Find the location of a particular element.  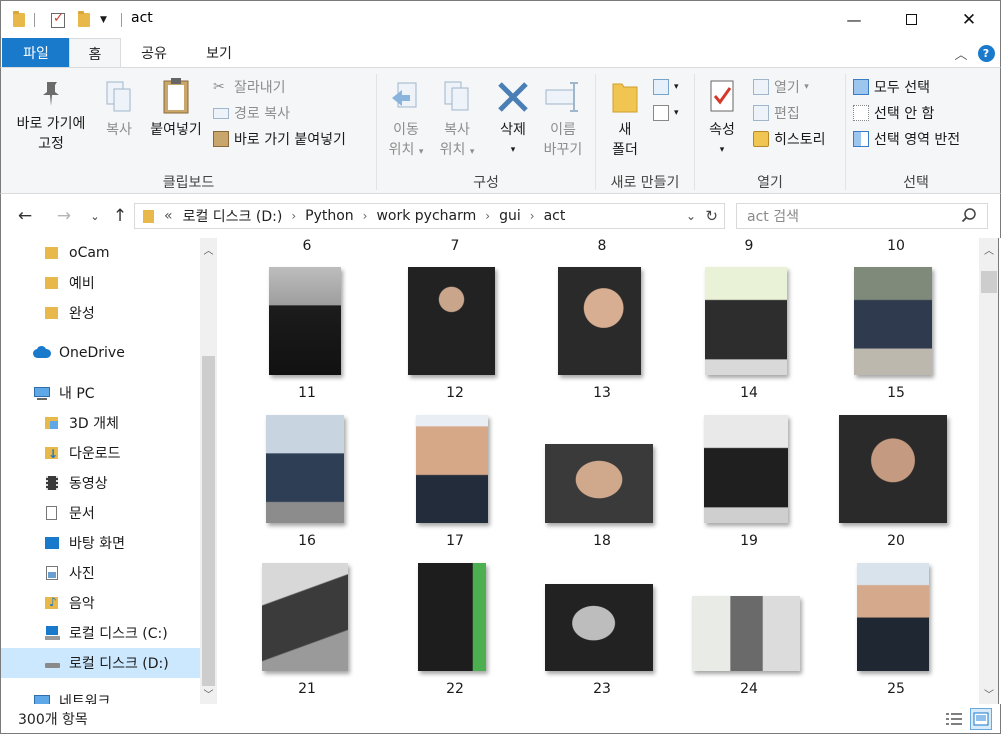

select-all-button: 모두 선택 is located at coordinates (891, 87).